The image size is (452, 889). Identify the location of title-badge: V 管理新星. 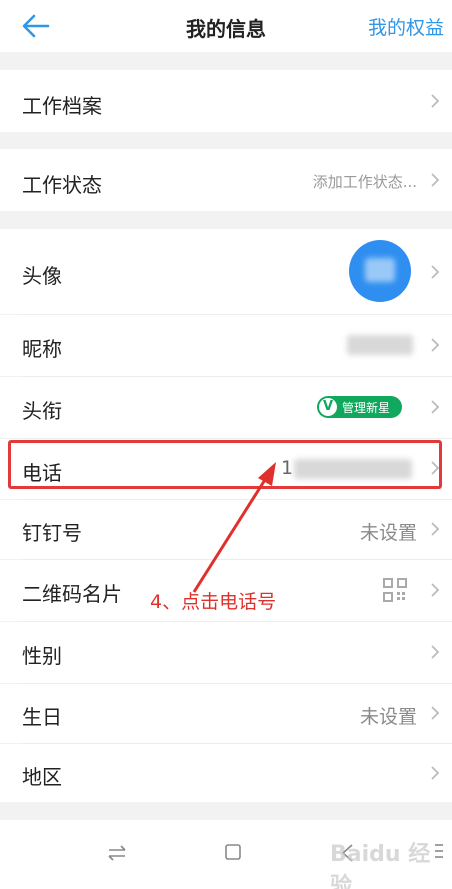
(359, 407).